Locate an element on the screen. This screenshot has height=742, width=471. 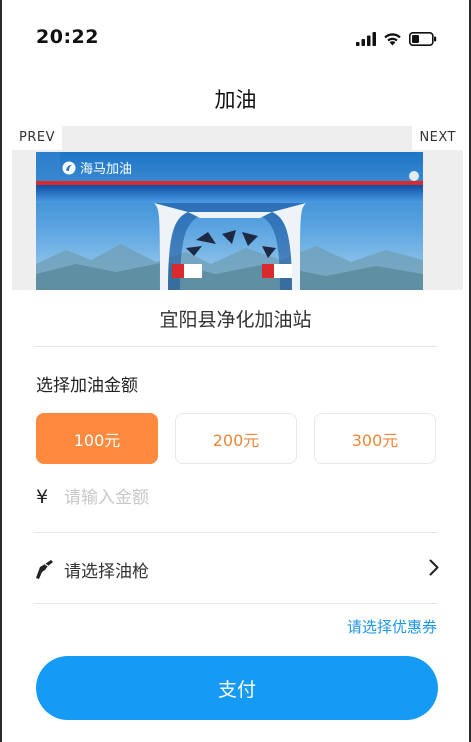
brand-logo-text: 海马加油 is located at coordinates (106, 169).